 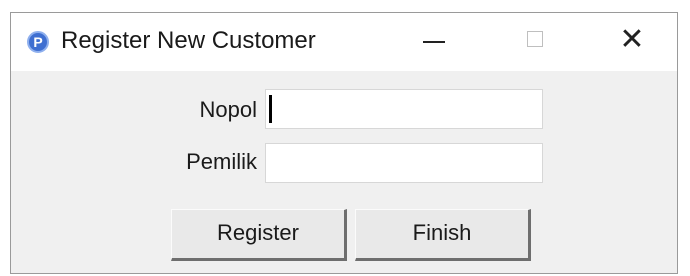 What do you see at coordinates (188, 40) in the screenshot?
I see `window-title: Register New Customer` at bounding box center [188, 40].